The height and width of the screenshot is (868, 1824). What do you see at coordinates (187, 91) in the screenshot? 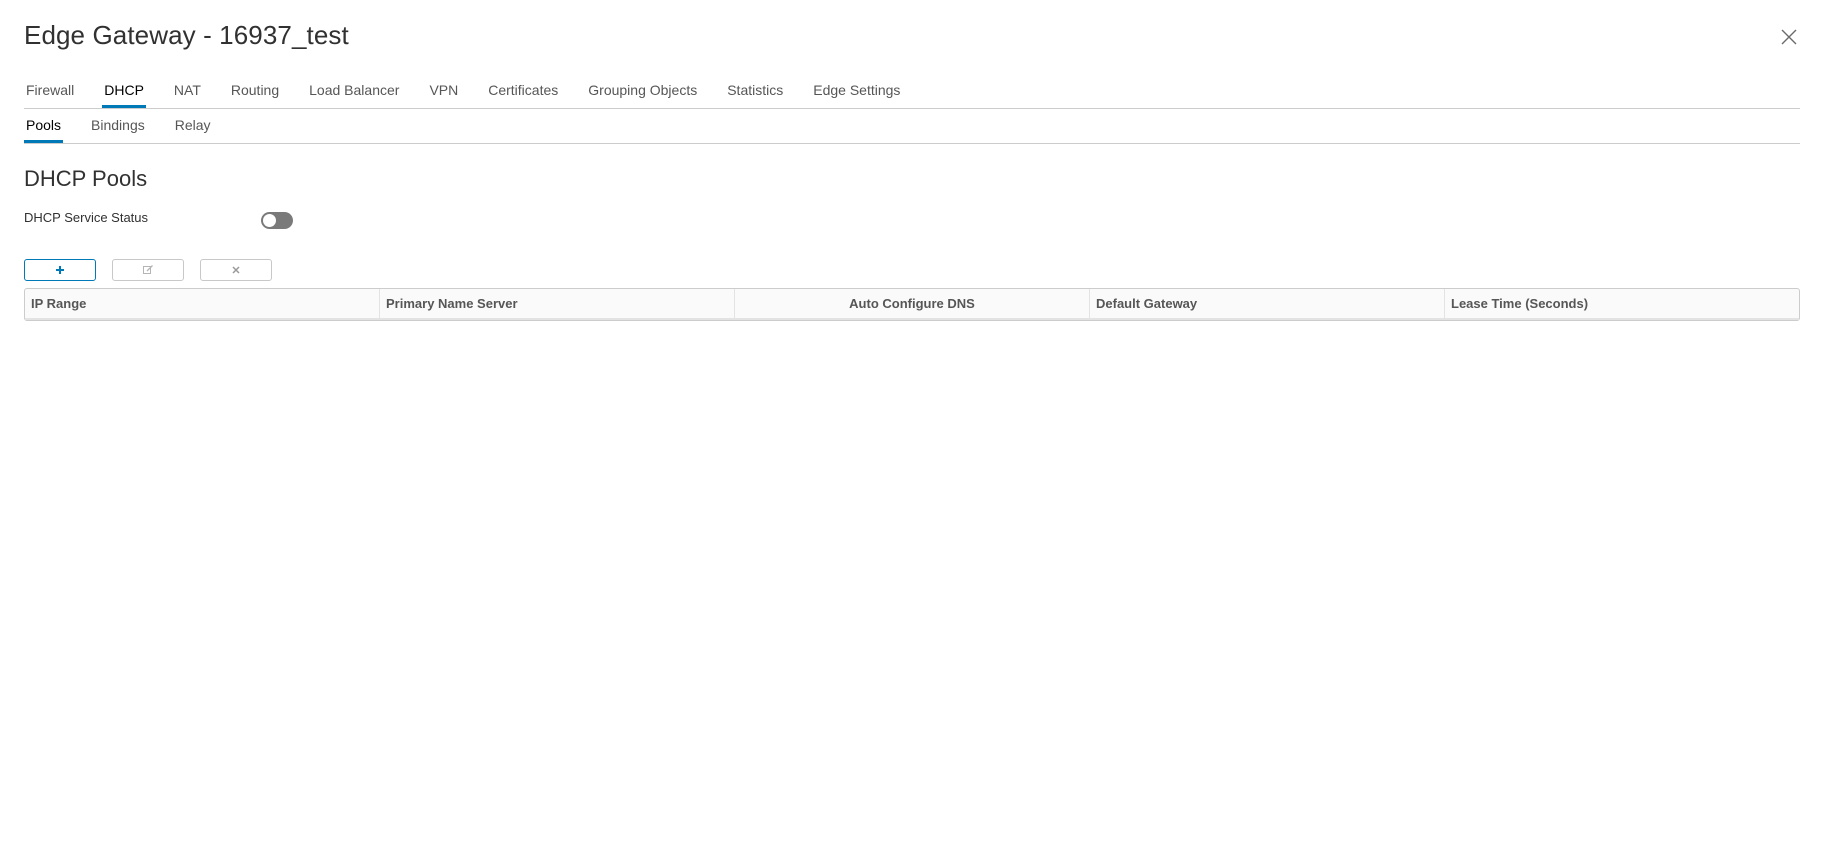
I see `tab-nat: NAT` at bounding box center [187, 91].